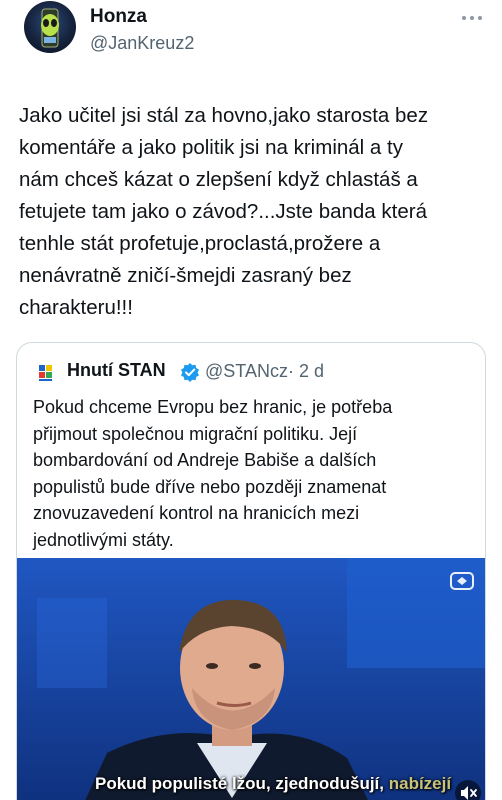 Image resolution: width=502 pixels, height=800 pixels. What do you see at coordinates (305, 371) in the screenshot?
I see `quoted-time: · 2 d` at bounding box center [305, 371].